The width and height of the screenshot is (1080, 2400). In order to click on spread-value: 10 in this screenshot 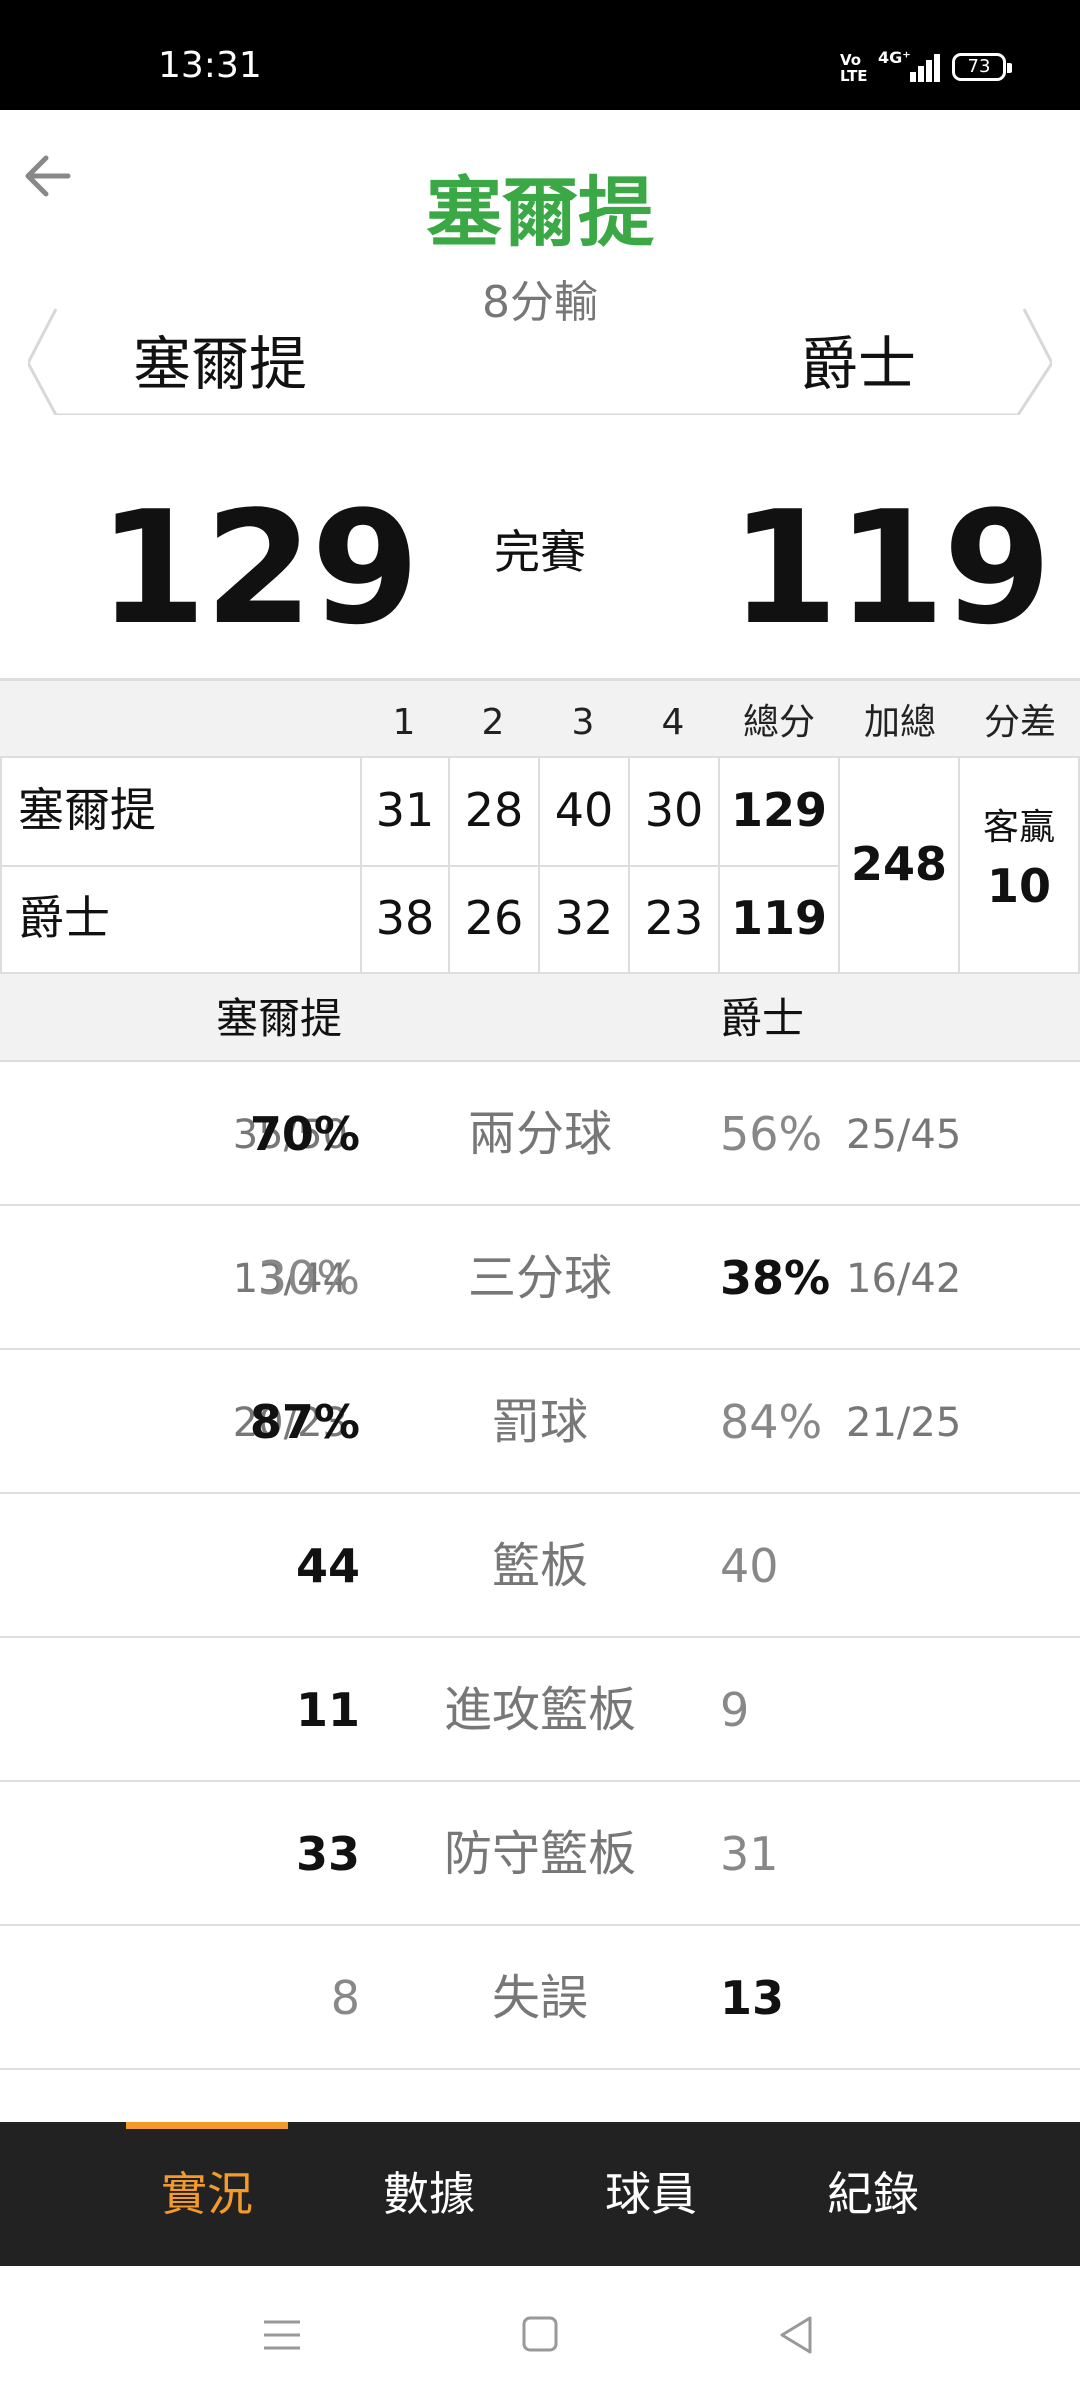, I will do `click(1018, 886)`.